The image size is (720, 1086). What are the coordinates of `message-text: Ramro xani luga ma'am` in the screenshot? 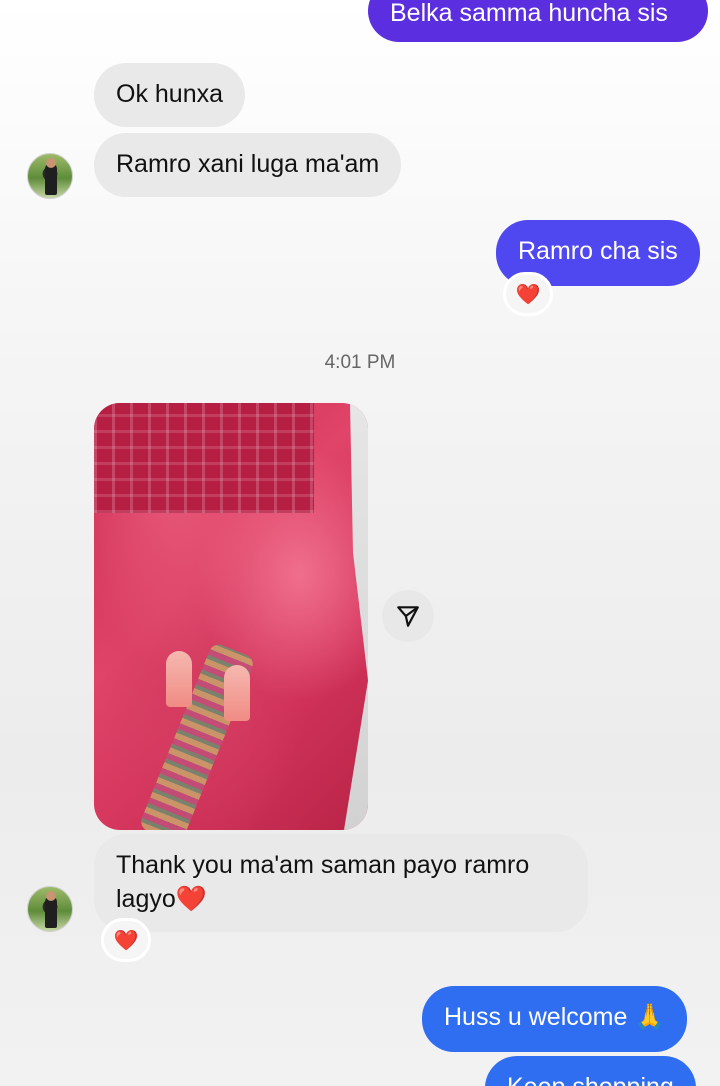 It's located at (248, 164).